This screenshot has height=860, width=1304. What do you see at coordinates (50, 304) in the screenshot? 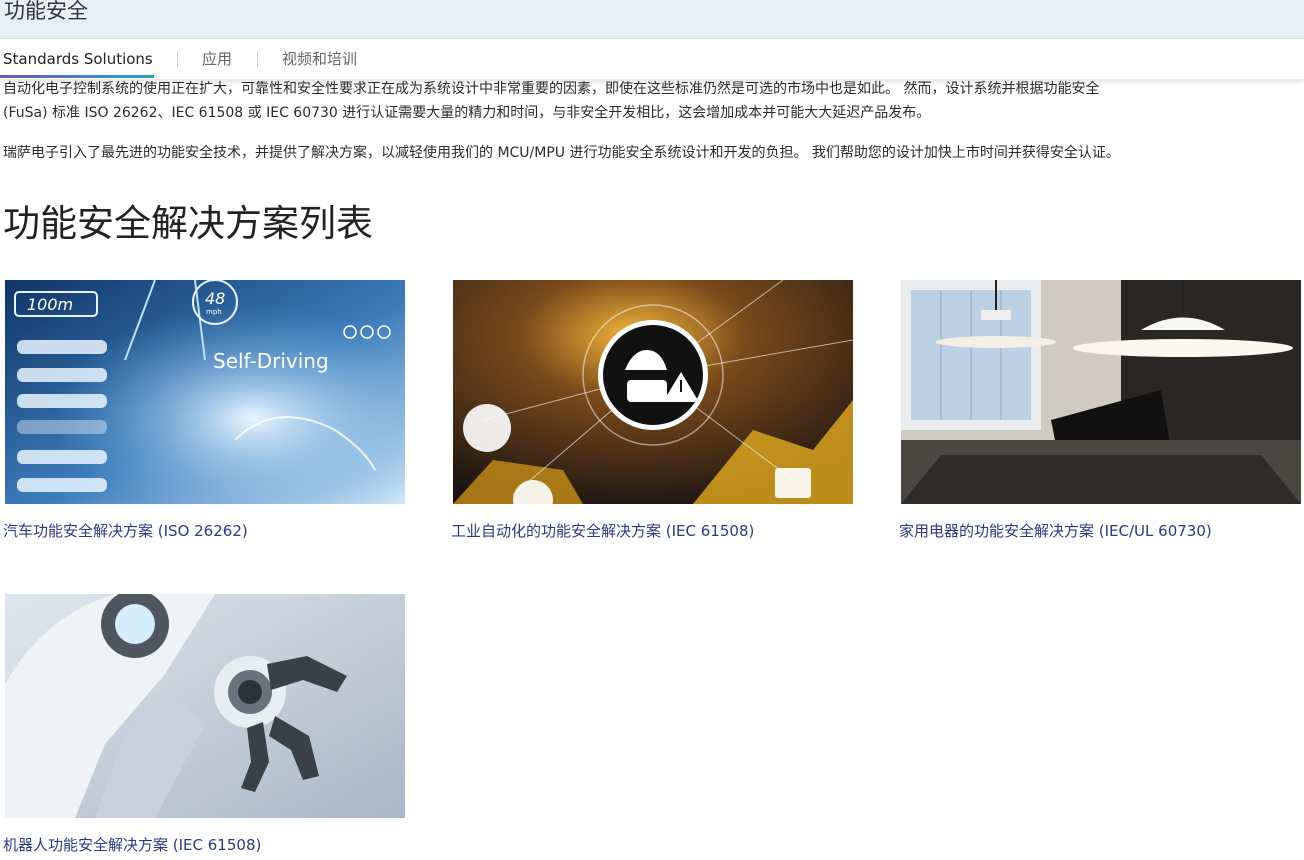
I see `distance-readout: 100m` at bounding box center [50, 304].